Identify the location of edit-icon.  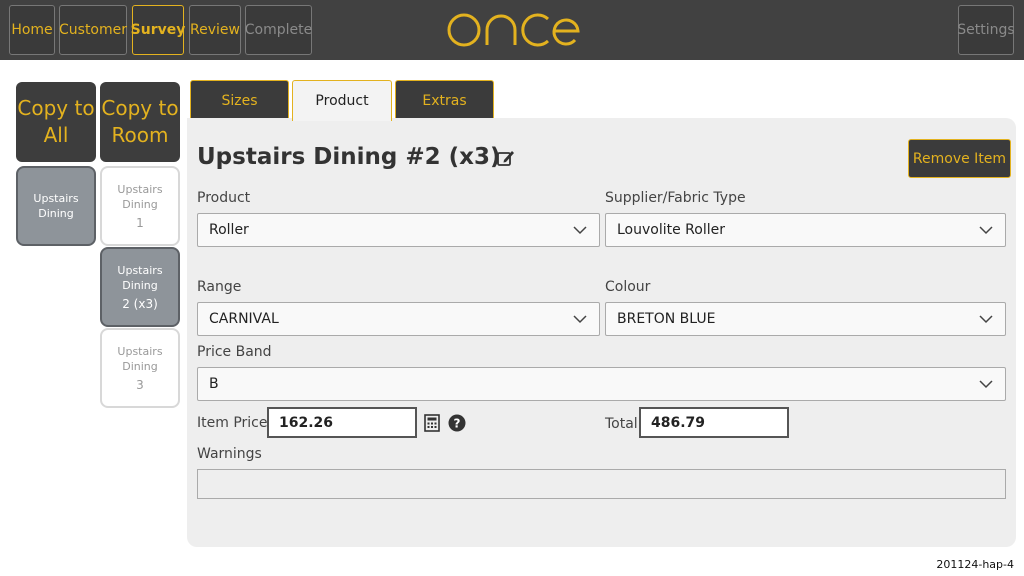
(506, 158).